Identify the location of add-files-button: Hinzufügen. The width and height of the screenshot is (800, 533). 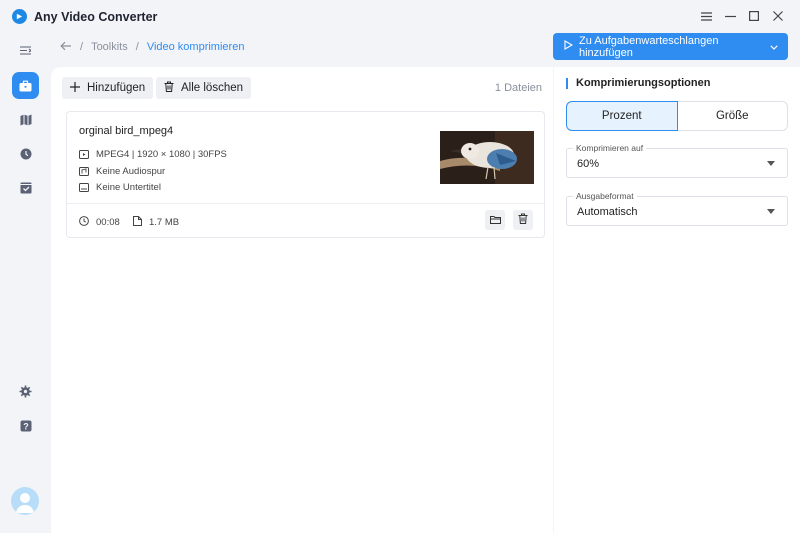
(108, 88).